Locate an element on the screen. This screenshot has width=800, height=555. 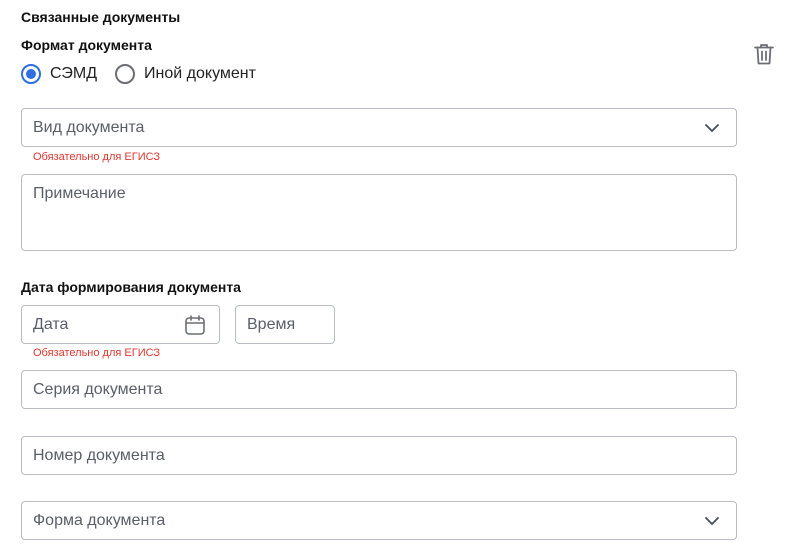
time-input: Время is located at coordinates (285, 324).